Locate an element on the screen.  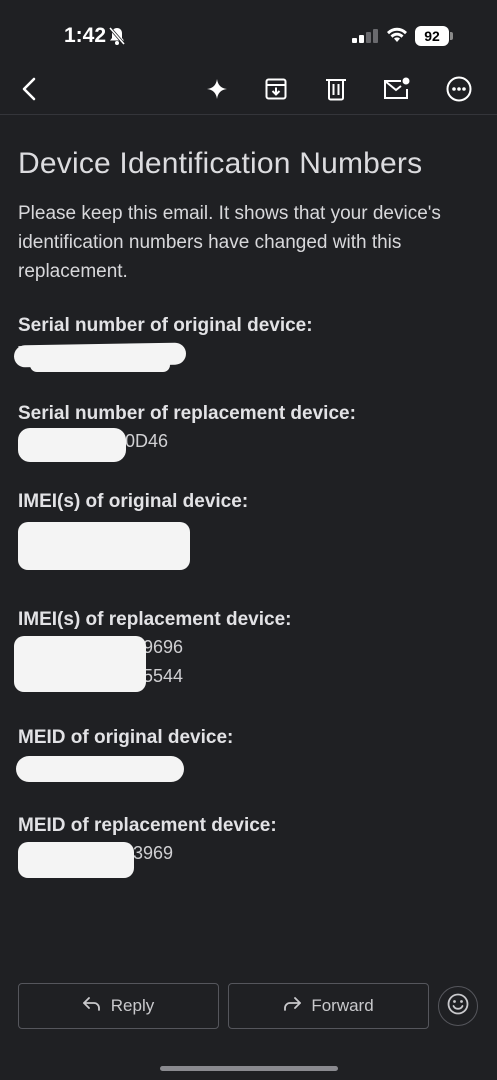
field-meid-original: MEID of original device: is located at coordinates (125, 738).